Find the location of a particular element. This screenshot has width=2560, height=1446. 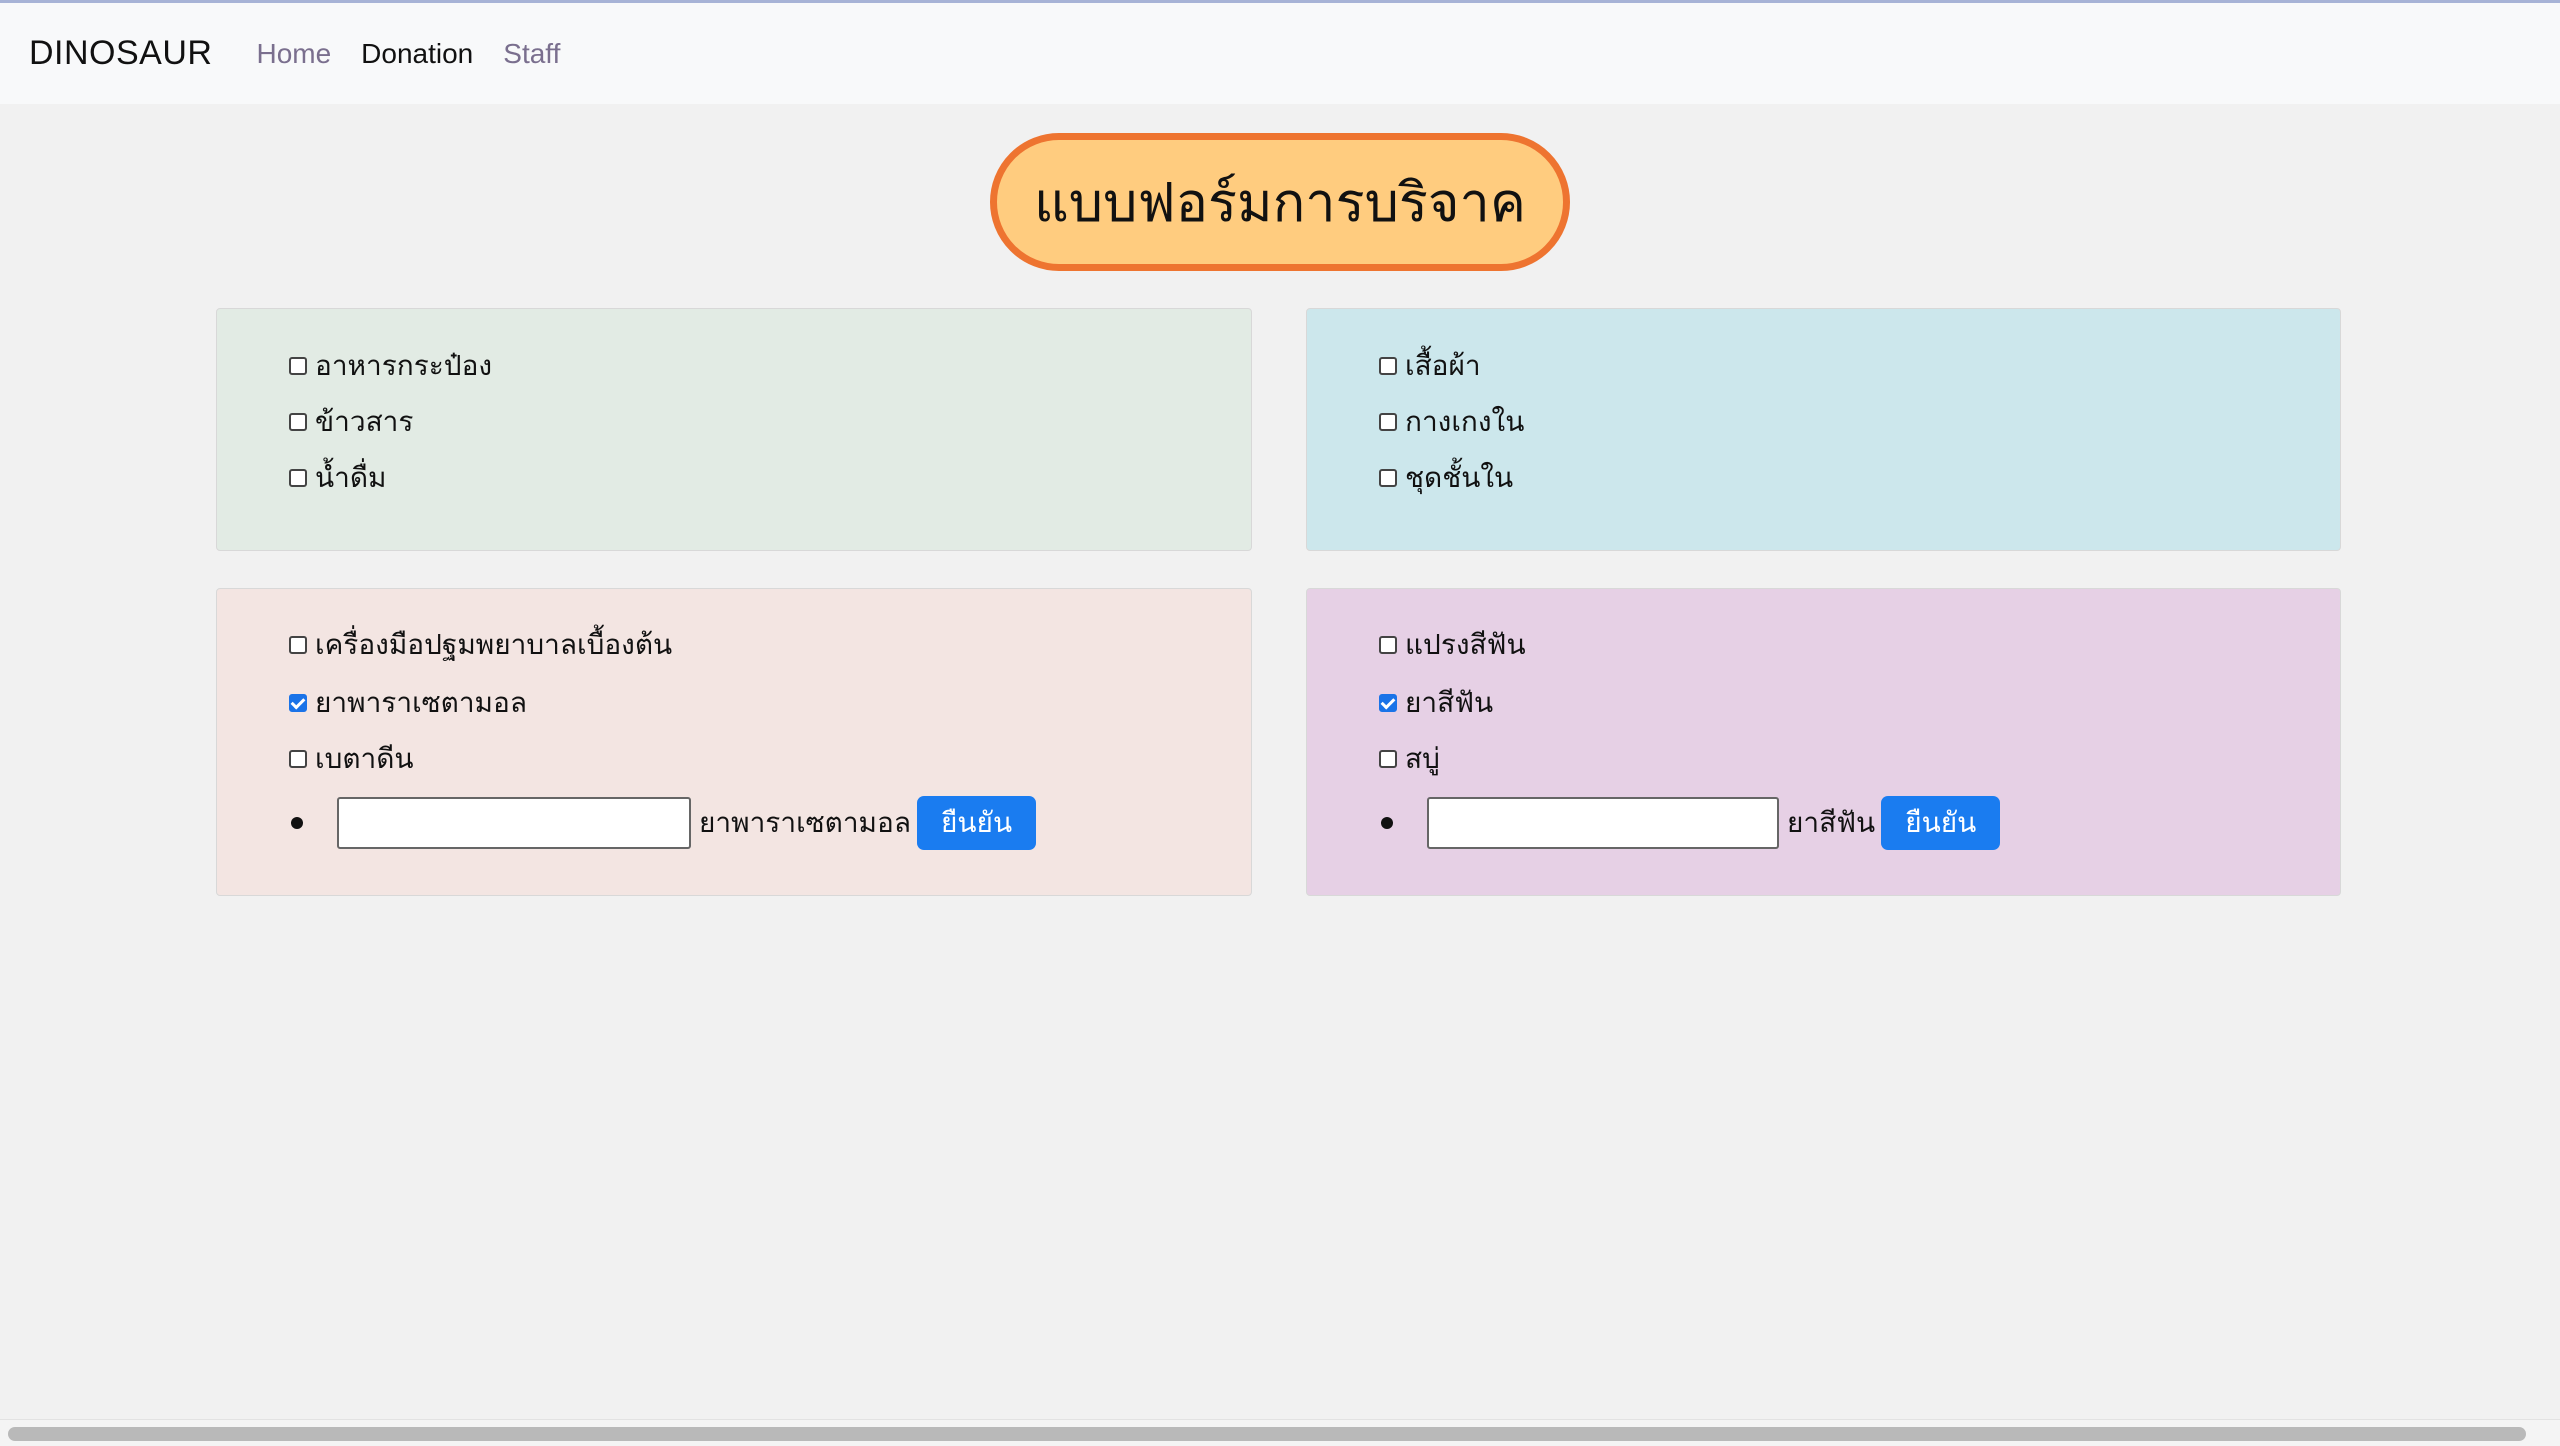

checkbox-label: แปรงสีฟัน is located at coordinates (1465, 644).